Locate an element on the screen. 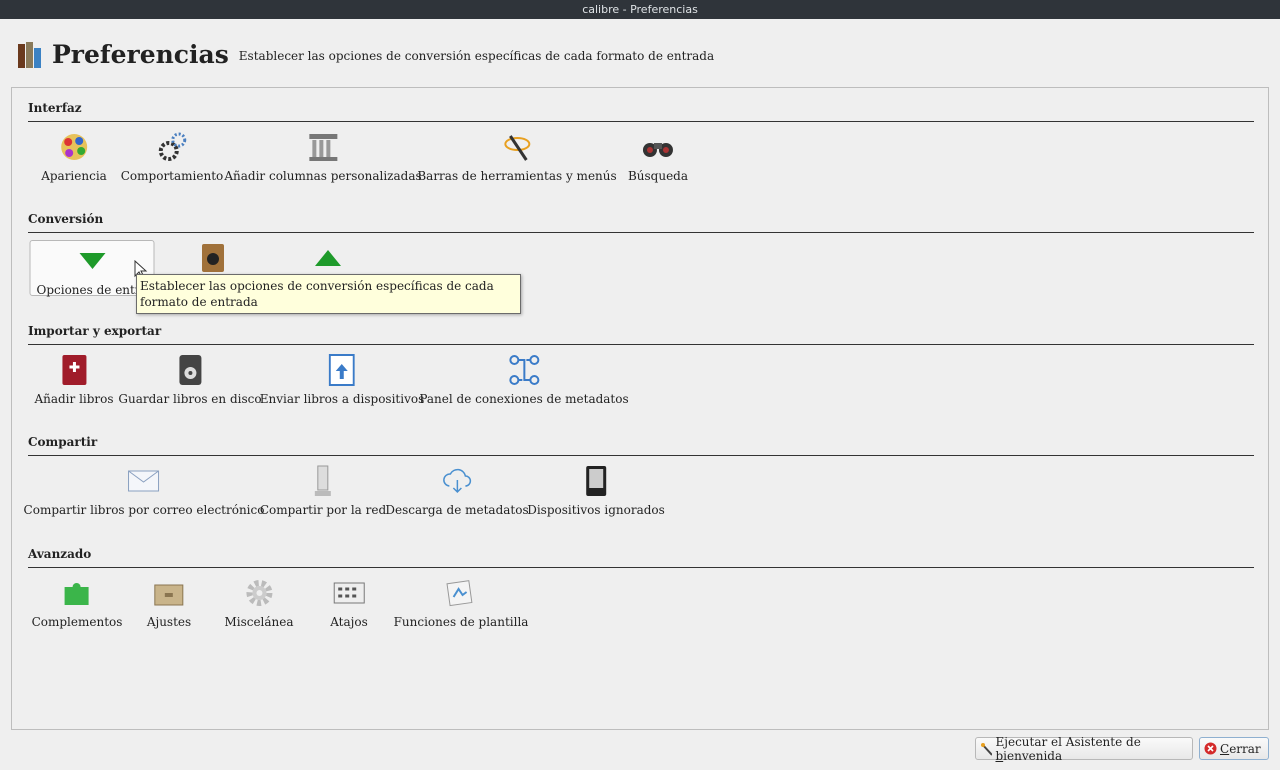 The image size is (1280, 770). pref-atajos: Atajos is located at coordinates (349, 605).